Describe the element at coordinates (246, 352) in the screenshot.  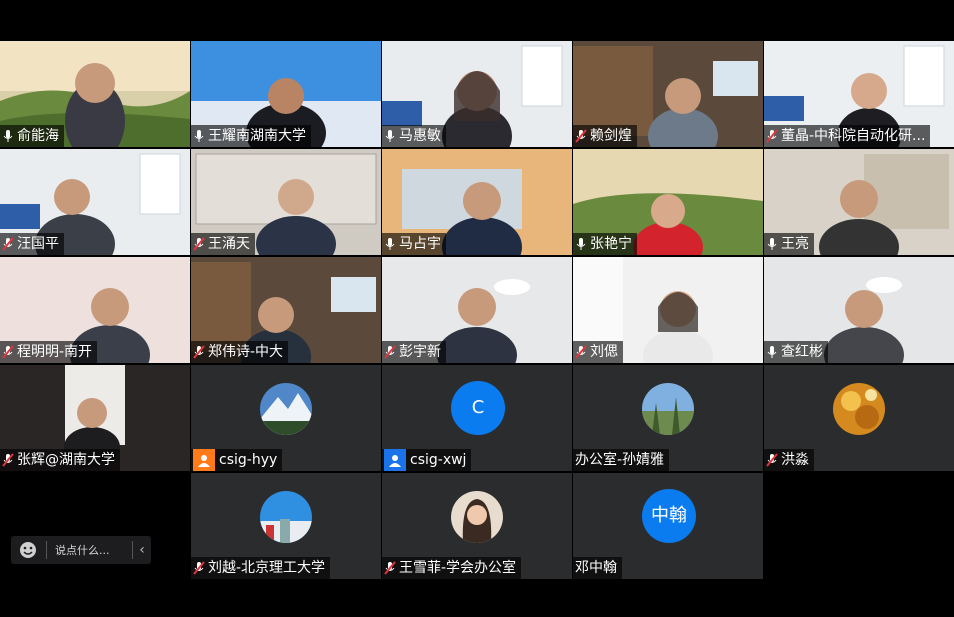
I see `participant-name: 郑伟诗-中大` at that location.